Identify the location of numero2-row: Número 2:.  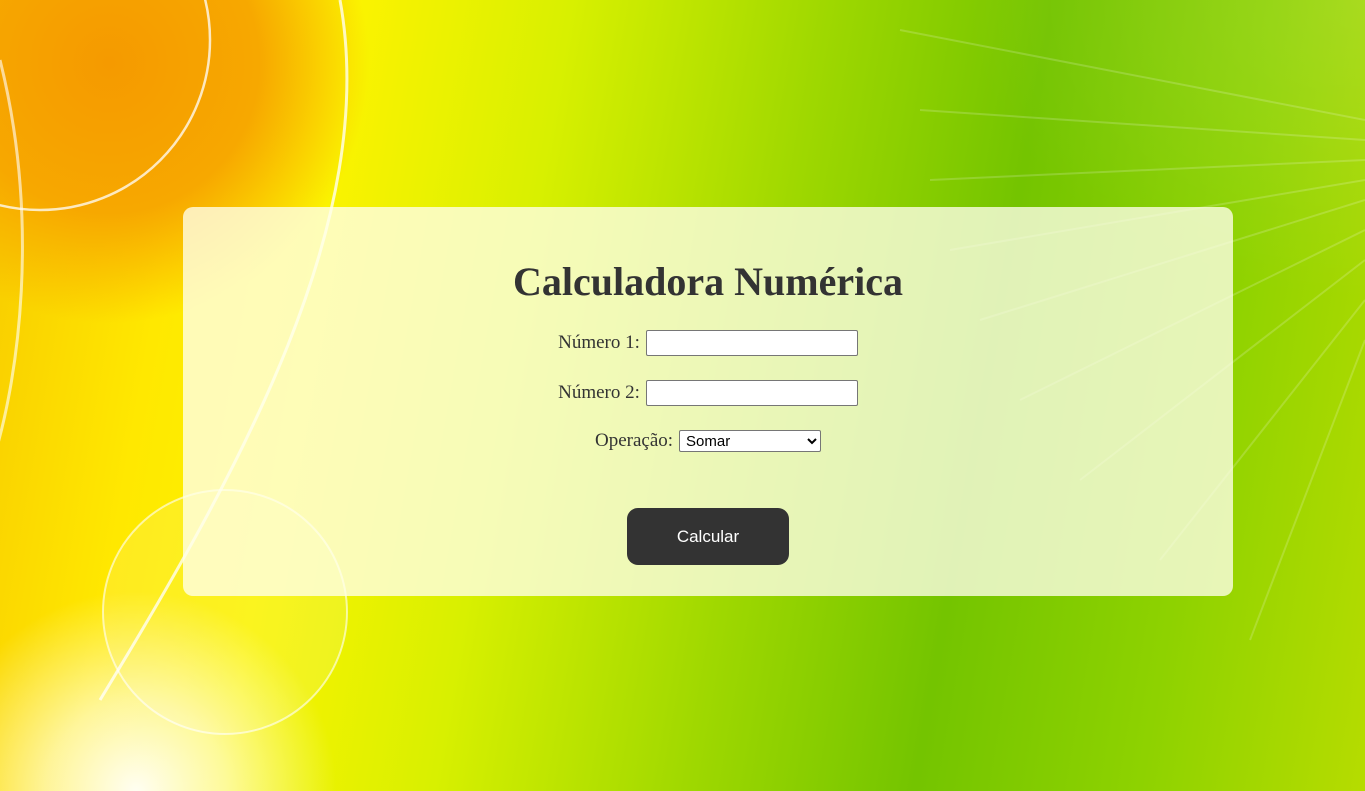
(708, 393).